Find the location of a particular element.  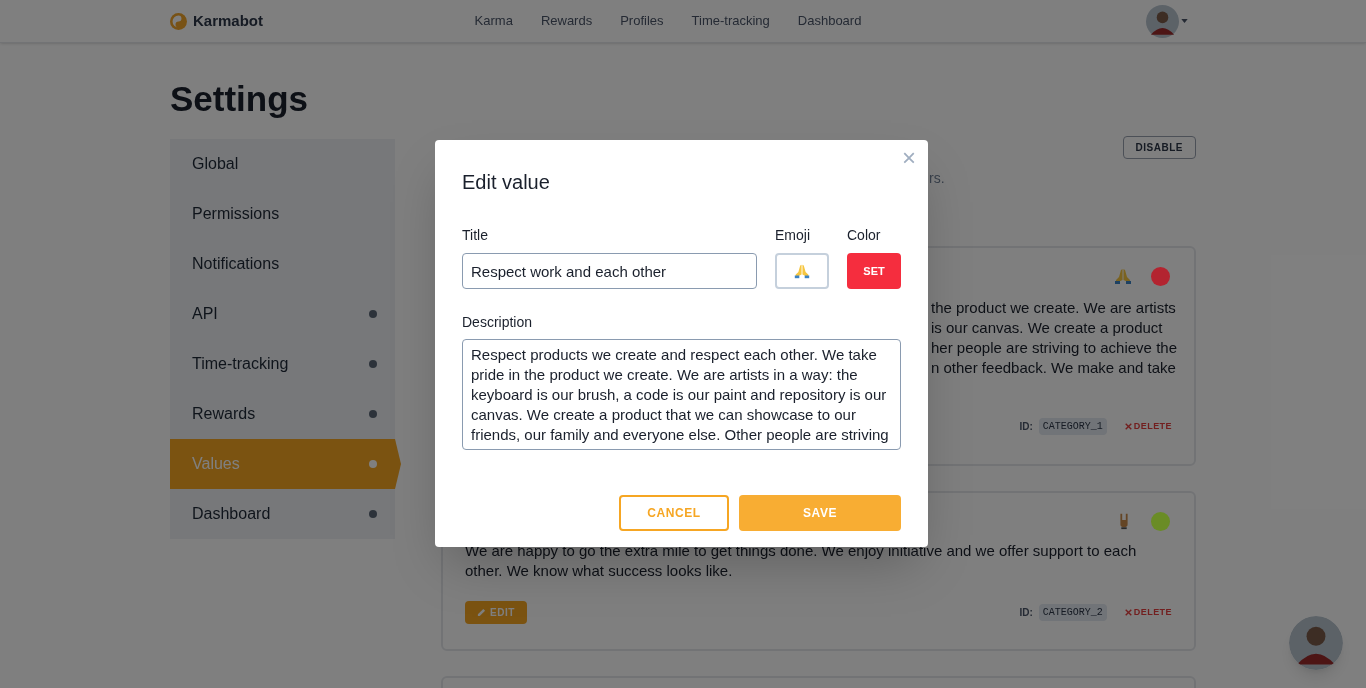

field-label: Description is located at coordinates (498, 322).